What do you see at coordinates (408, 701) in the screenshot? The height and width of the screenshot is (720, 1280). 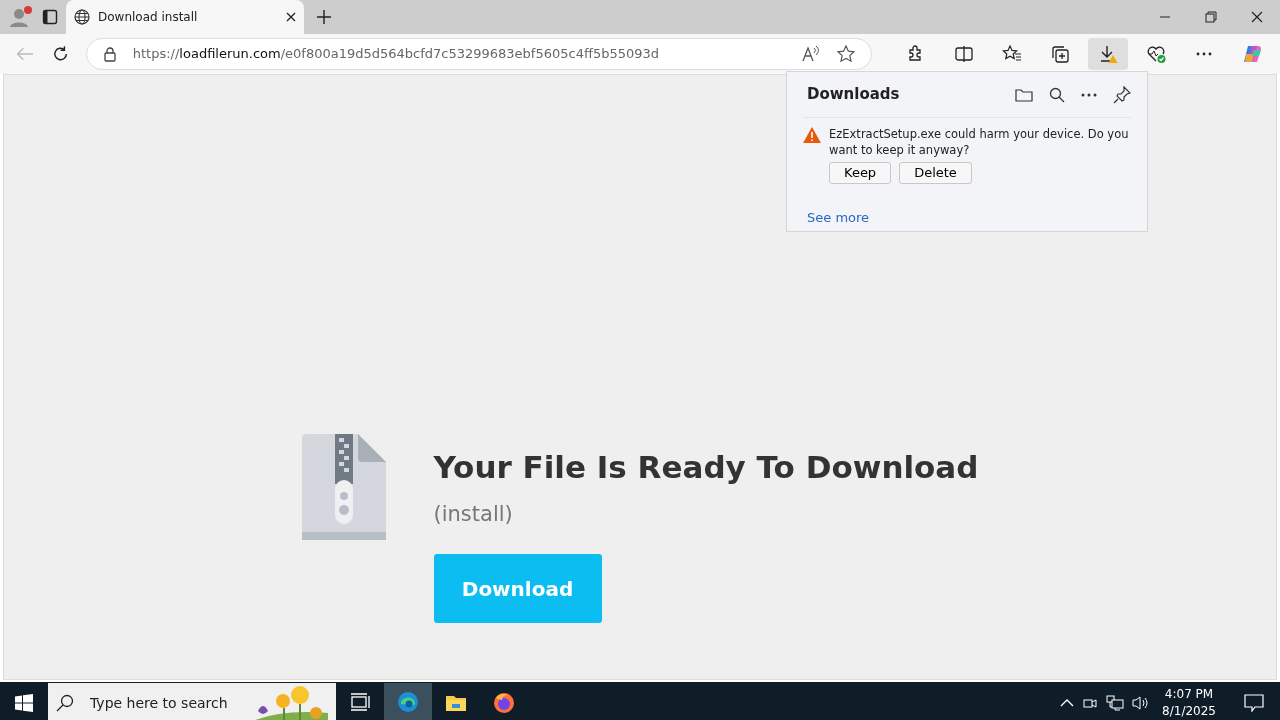 I see `browser-icon` at bounding box center [408, 701].